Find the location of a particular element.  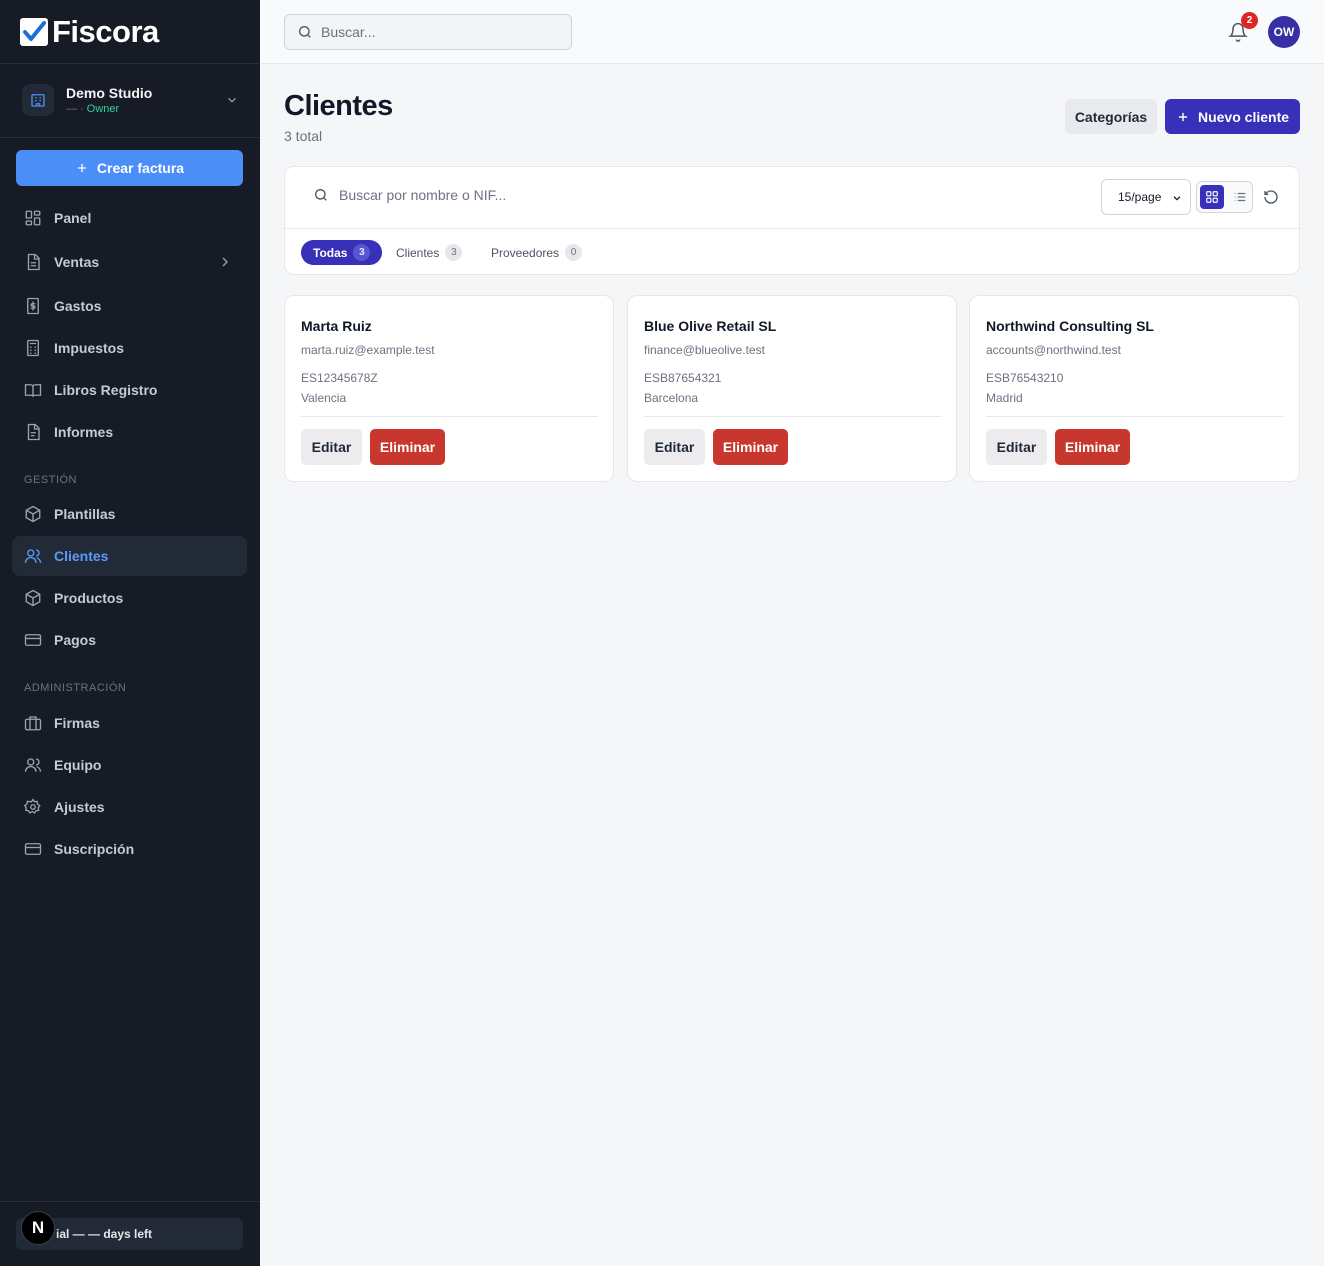

client-search is located at coordinates (576, 195).